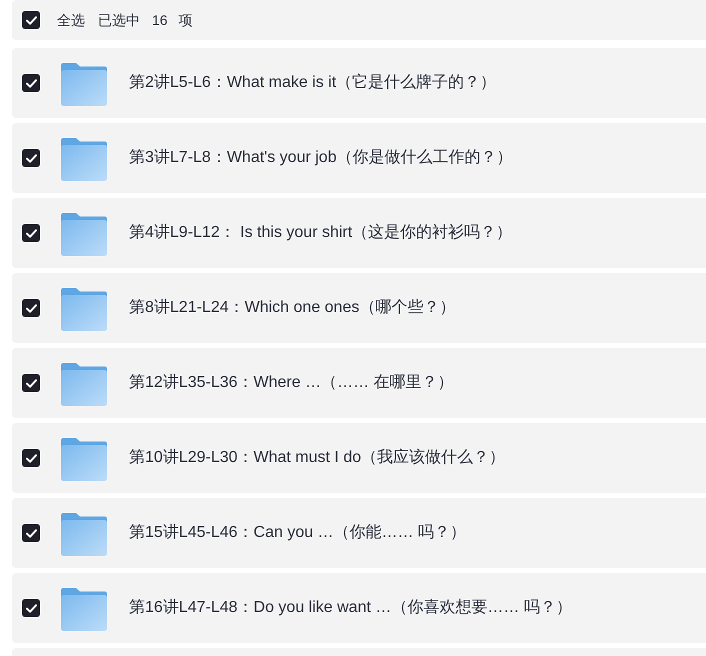  I want to click on file-row: 第16讲L47-L48：Do you like want …（你喜欢想要…… 吗？）, so click(359, 608).